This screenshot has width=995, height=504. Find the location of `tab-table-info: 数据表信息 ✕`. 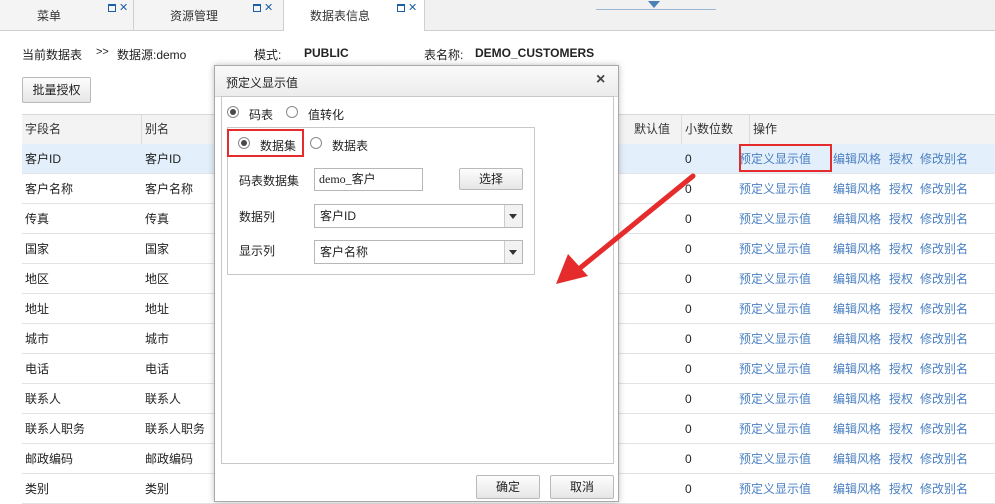

tab-table-info: 数据表信息 ✕ is located at coordinates (354, 15).